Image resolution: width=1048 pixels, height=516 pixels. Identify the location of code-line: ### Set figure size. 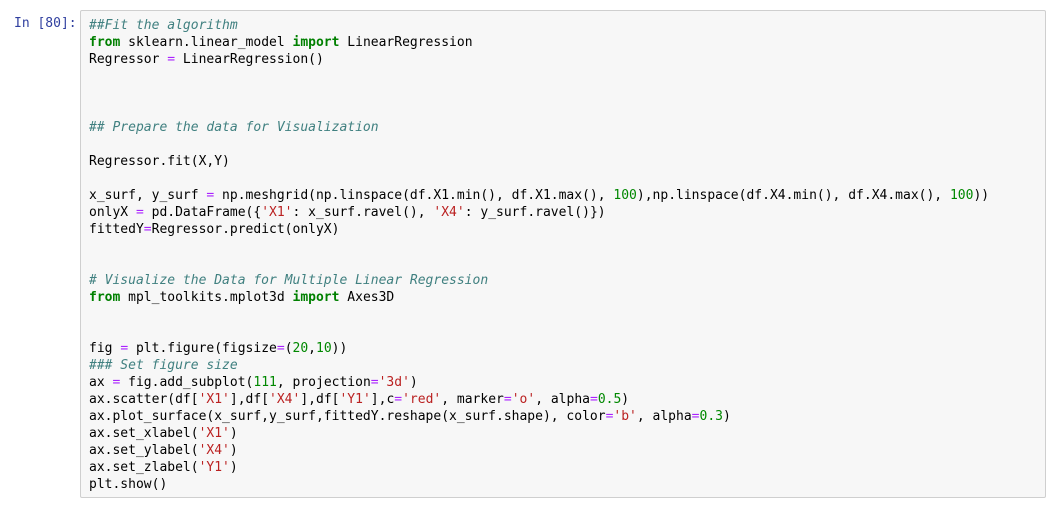
(539, 365).